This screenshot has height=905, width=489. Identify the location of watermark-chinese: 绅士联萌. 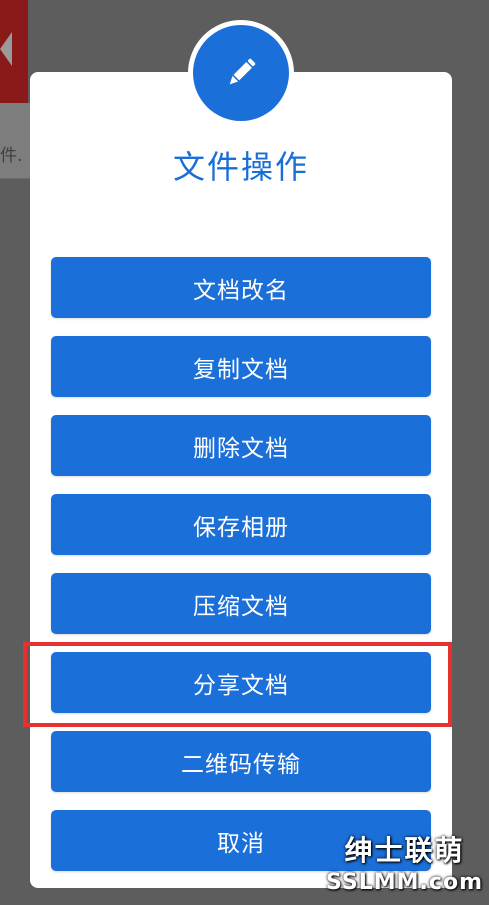
(404, 850).